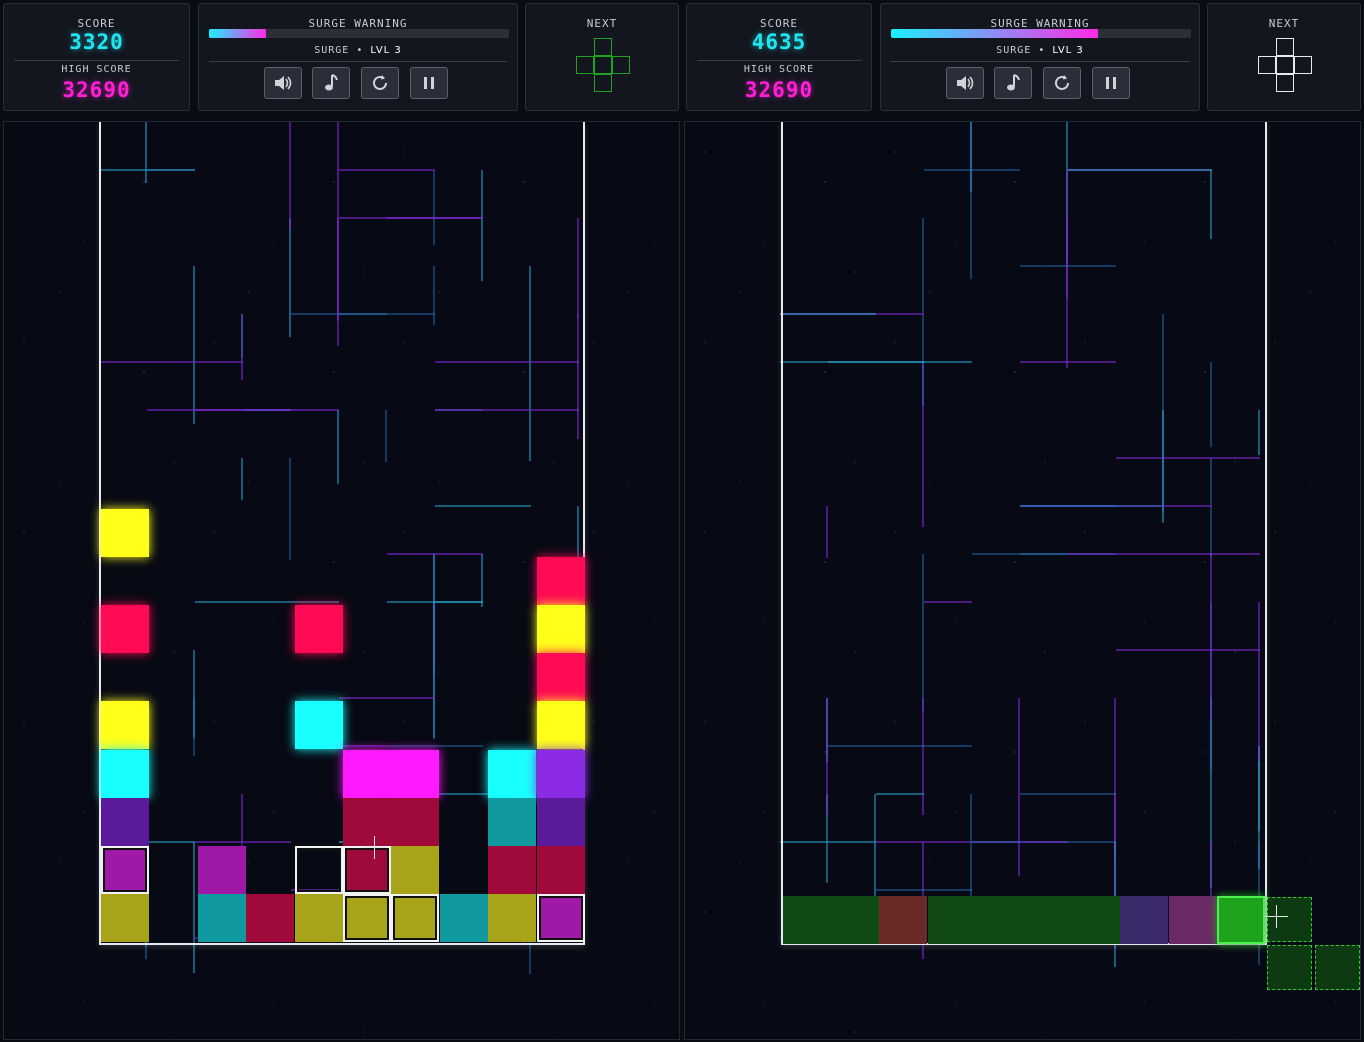  What do you see at coordinates (125, 821) in the screenshot?
I see `block-dim_purple` at bounding box center [125, 821].